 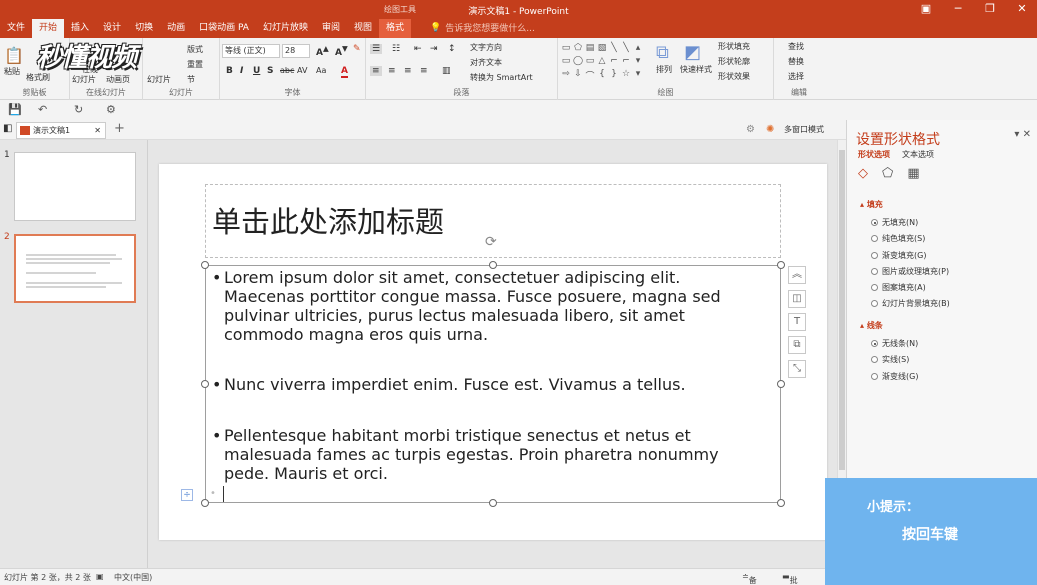 What do you see at coordinates (898, 238) in the screenshot?
I see `radio-solid-fill: 纯色填充(S)` at bounding box center [898, 238].